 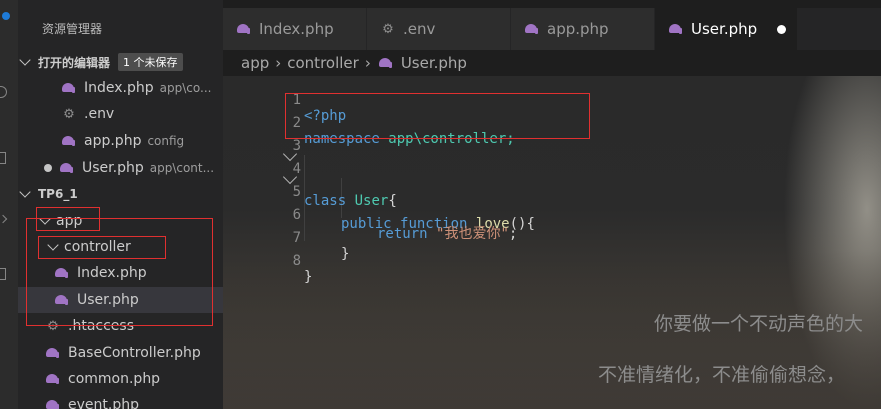 I want to click on editor-tabs: Index.php ⚙ .env app.php User.php, so click(x=552, y=29).